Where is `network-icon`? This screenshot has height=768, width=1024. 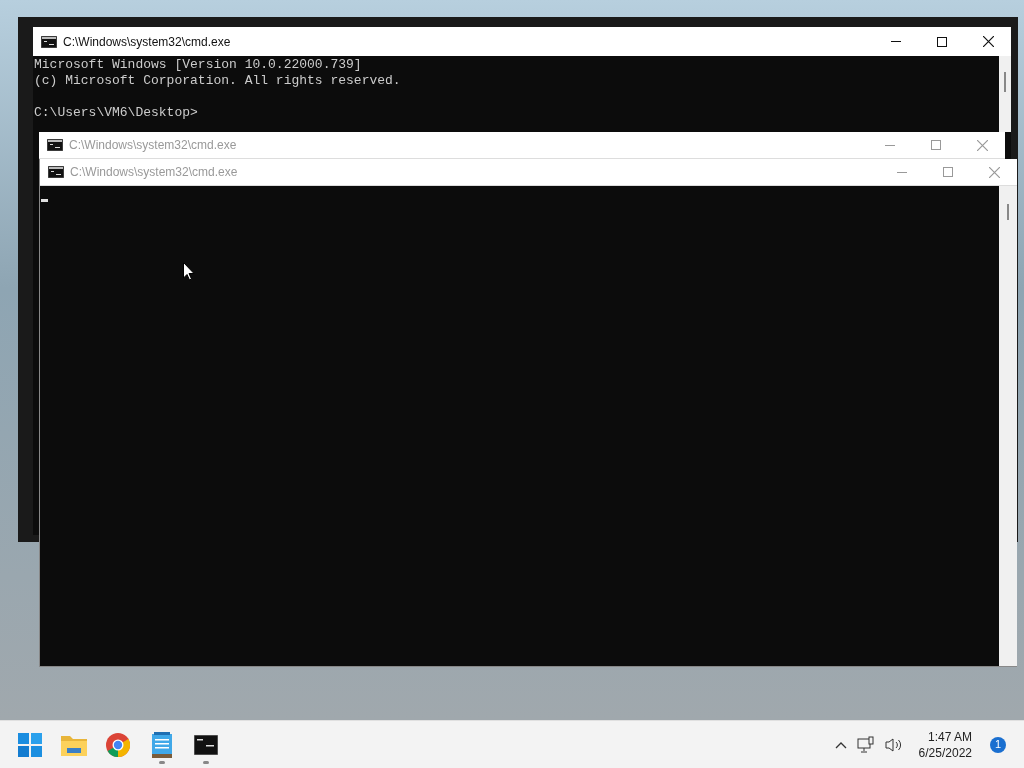
network-icon is located at coordinates (865, 744).